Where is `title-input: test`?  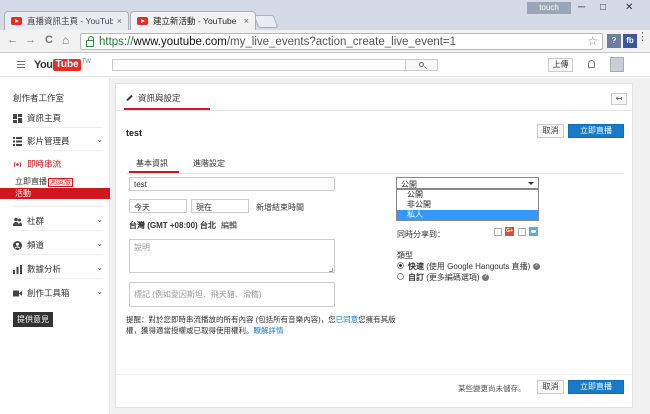
title-input: test is located at coordinates (232, 184).